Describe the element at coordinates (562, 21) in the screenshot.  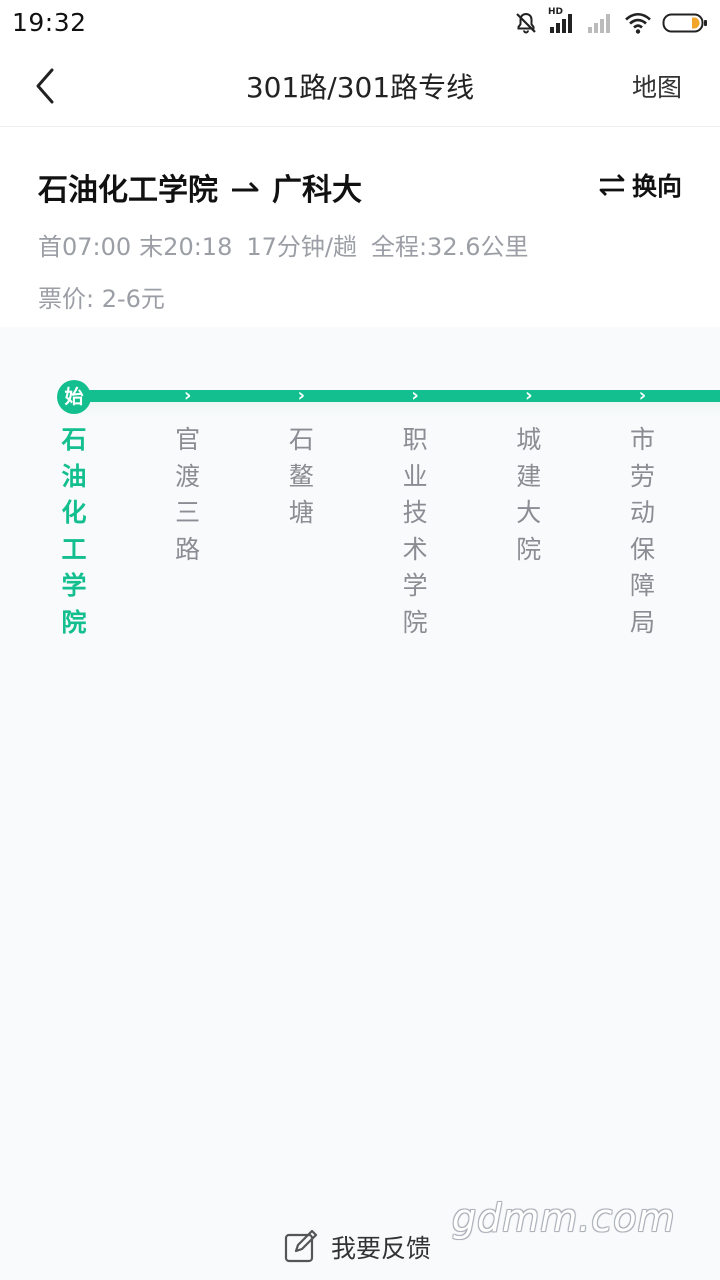
I see `signal-icon: HD` at that location.